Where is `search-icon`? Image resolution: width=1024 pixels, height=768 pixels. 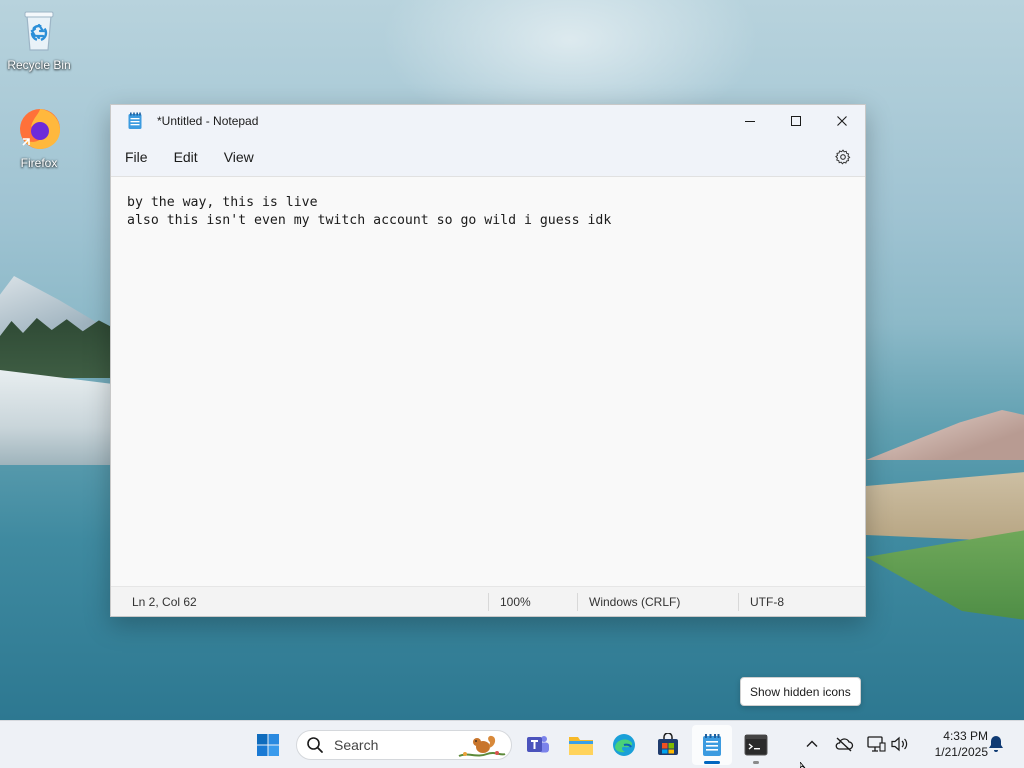 search-icon is located at coordinates (315, 745).